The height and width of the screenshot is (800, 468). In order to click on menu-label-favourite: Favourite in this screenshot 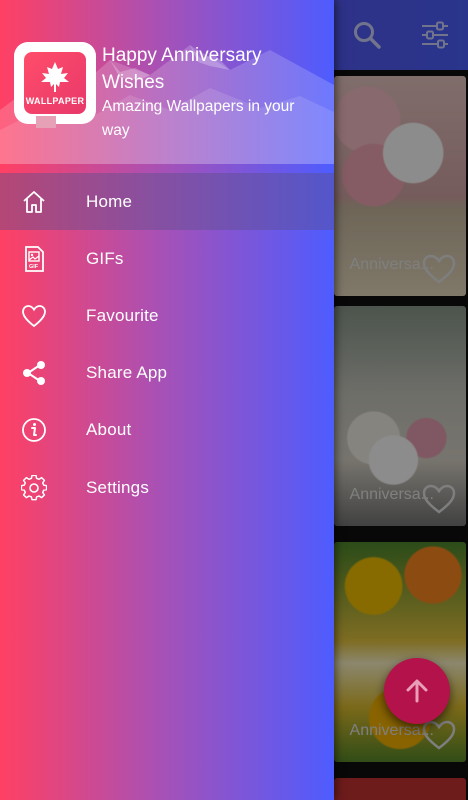, I will do `click(122, 315)`.